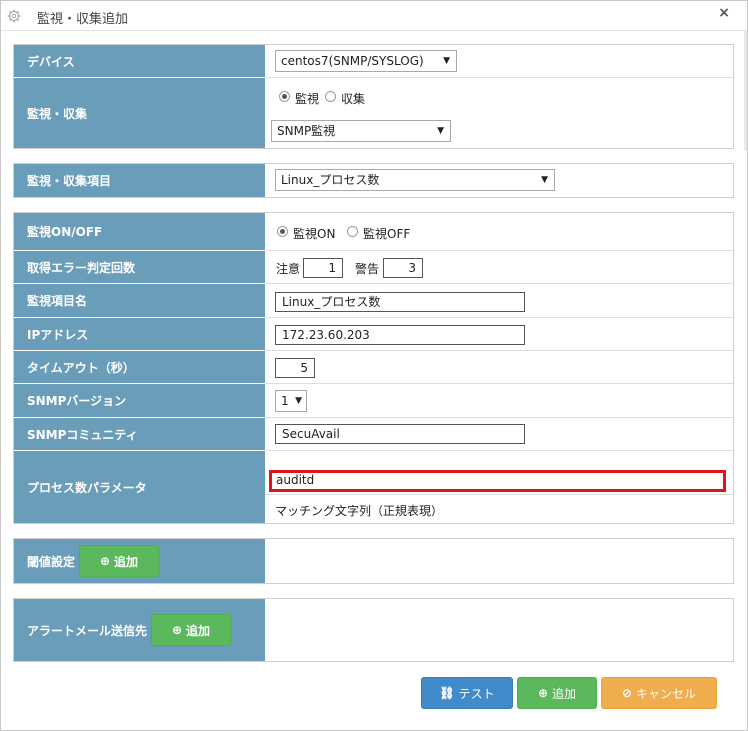 The image size is (748, 731). What do you see at coordinates (361, 131) in the screenshot?
I see `monitor-type-select: SNMP監視 ▼` at bounding box center [361, 131].